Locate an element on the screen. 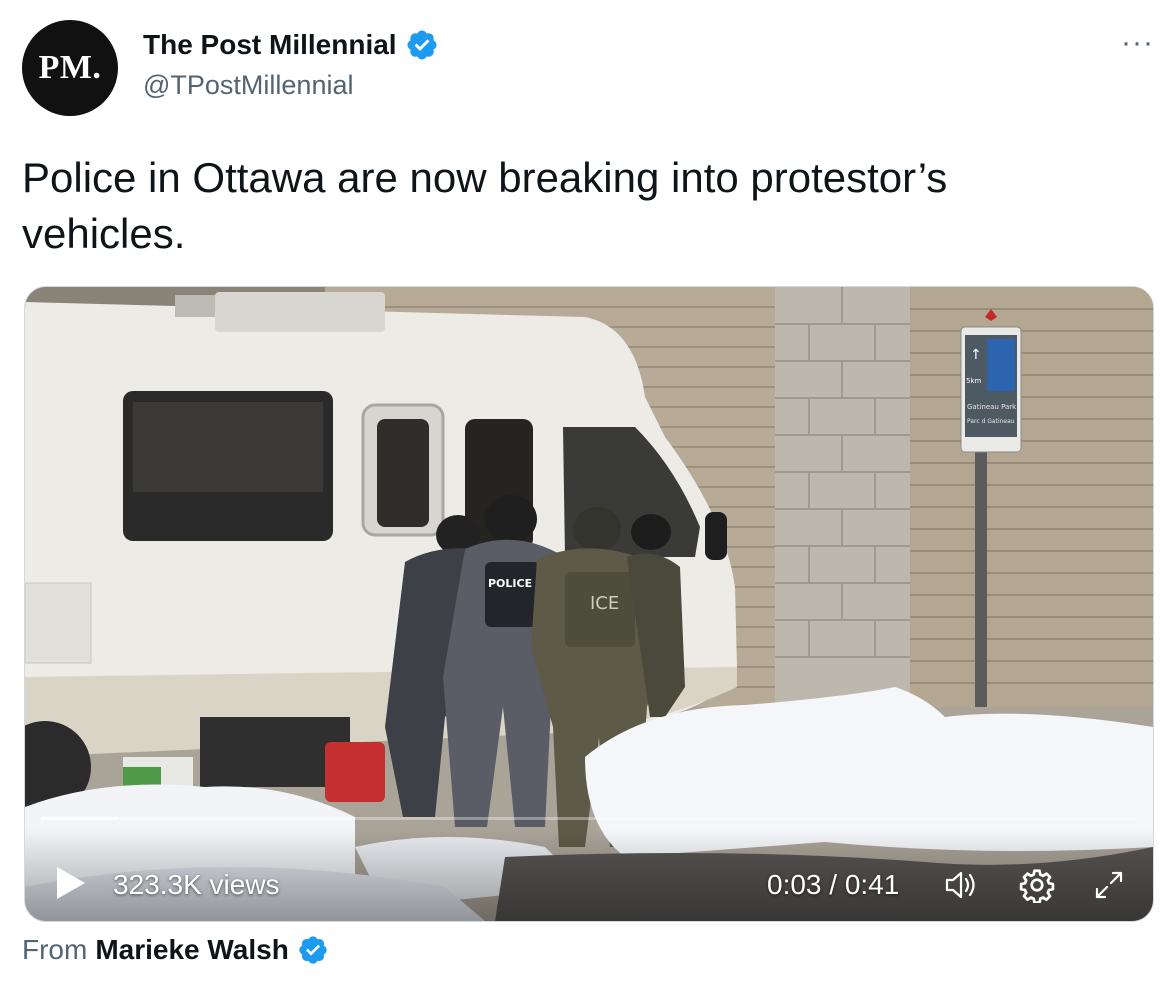 This screenshot has height=984, width=1172. video-controls: 323.3K views 0:03 / 0:41 is located at coordinates (589, 875).